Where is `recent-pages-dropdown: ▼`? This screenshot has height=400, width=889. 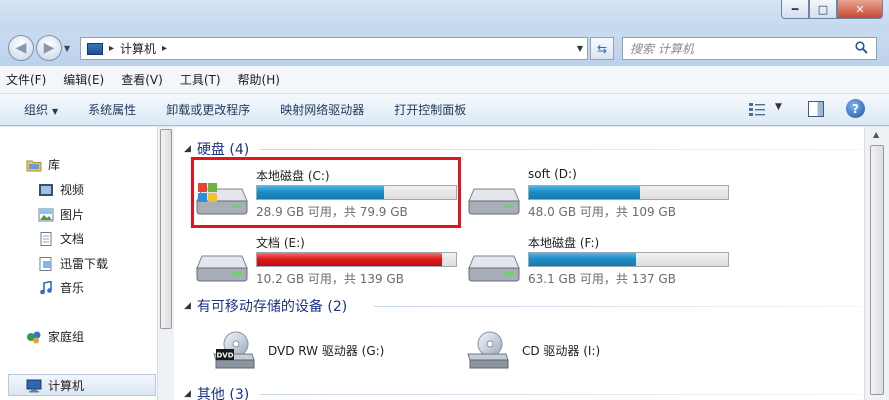
recent-pages-dropdown: ▼ is located at coordinates (67, 48).